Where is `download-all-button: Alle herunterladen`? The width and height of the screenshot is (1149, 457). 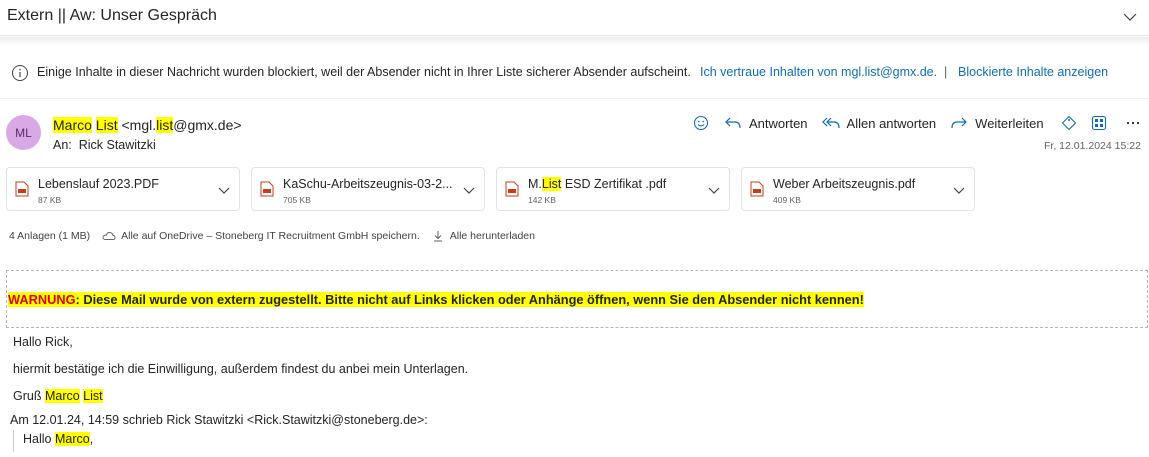 download-all-button: Alle herunterladen is located at coordinates (483, 236).